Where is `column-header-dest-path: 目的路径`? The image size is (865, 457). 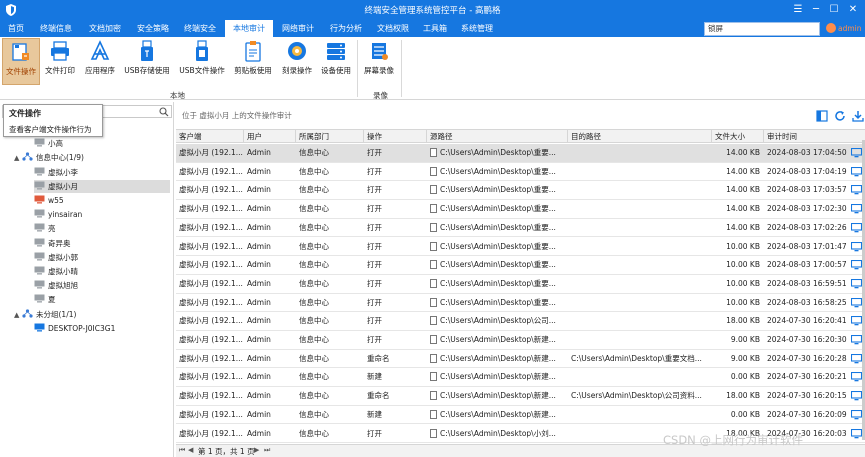
column-header-dest-path: 目的路径 is located at coordinates (640, 136).